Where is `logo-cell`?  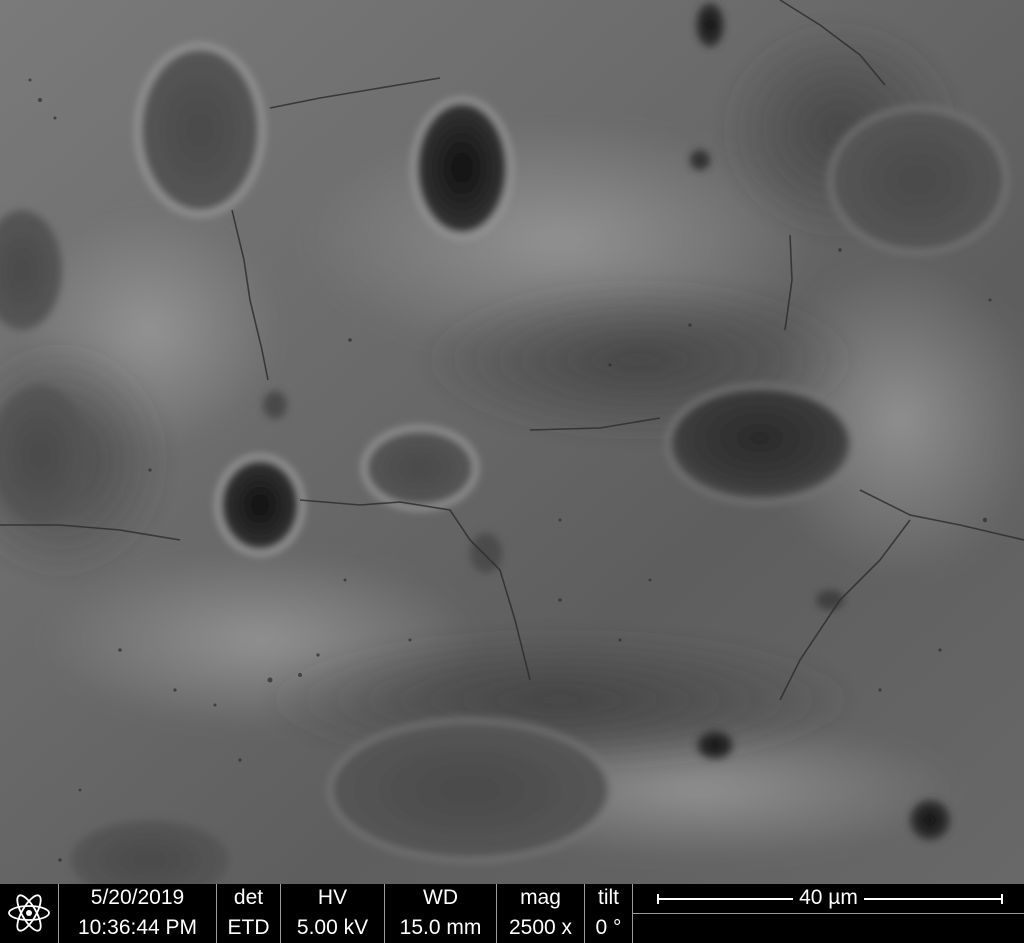
logo-cell is located at coordinates (29, 913).